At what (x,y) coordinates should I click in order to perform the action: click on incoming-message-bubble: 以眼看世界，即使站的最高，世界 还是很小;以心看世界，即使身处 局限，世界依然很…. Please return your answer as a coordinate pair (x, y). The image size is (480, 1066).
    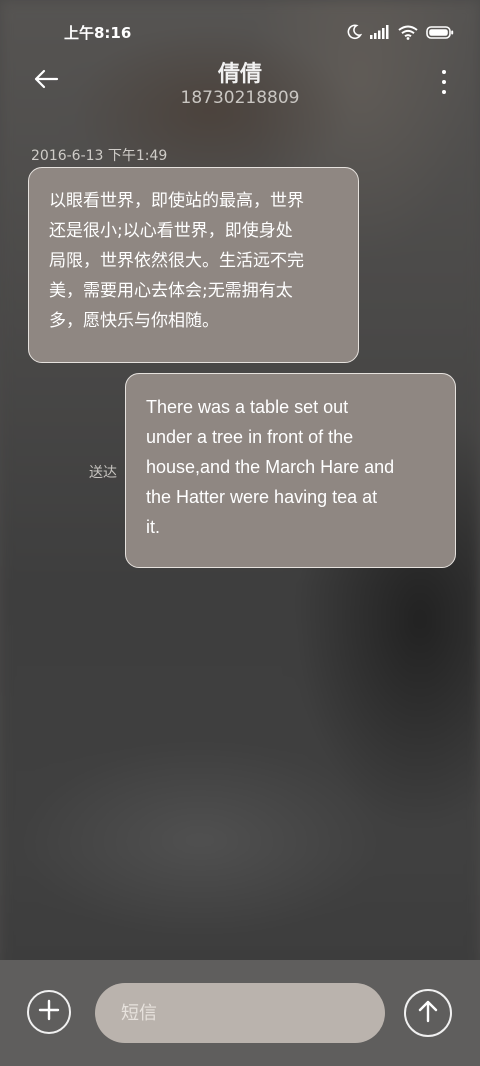
    Looking at the image, I should click on (193, 265).